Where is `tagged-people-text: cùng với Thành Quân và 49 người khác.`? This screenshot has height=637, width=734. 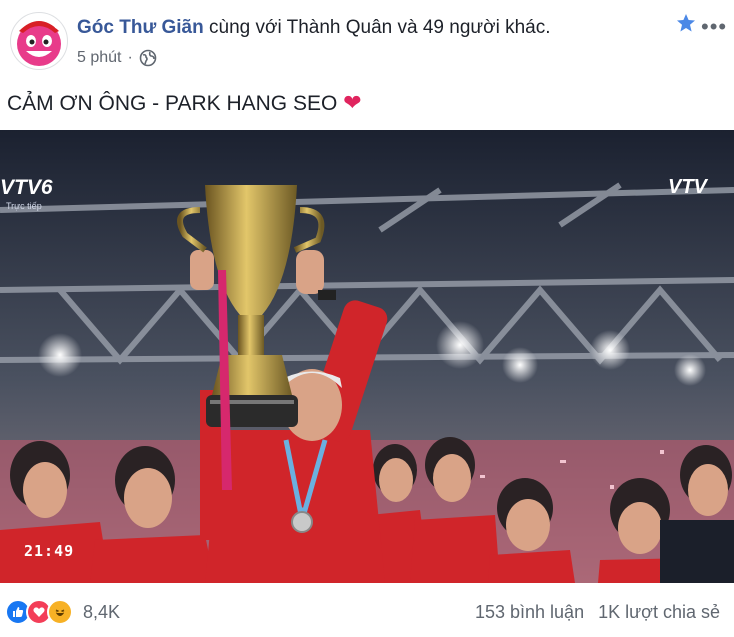
tagged-people-text: cùng với Thành Quân và 49 người khác. is located at coordinates (380, 27).